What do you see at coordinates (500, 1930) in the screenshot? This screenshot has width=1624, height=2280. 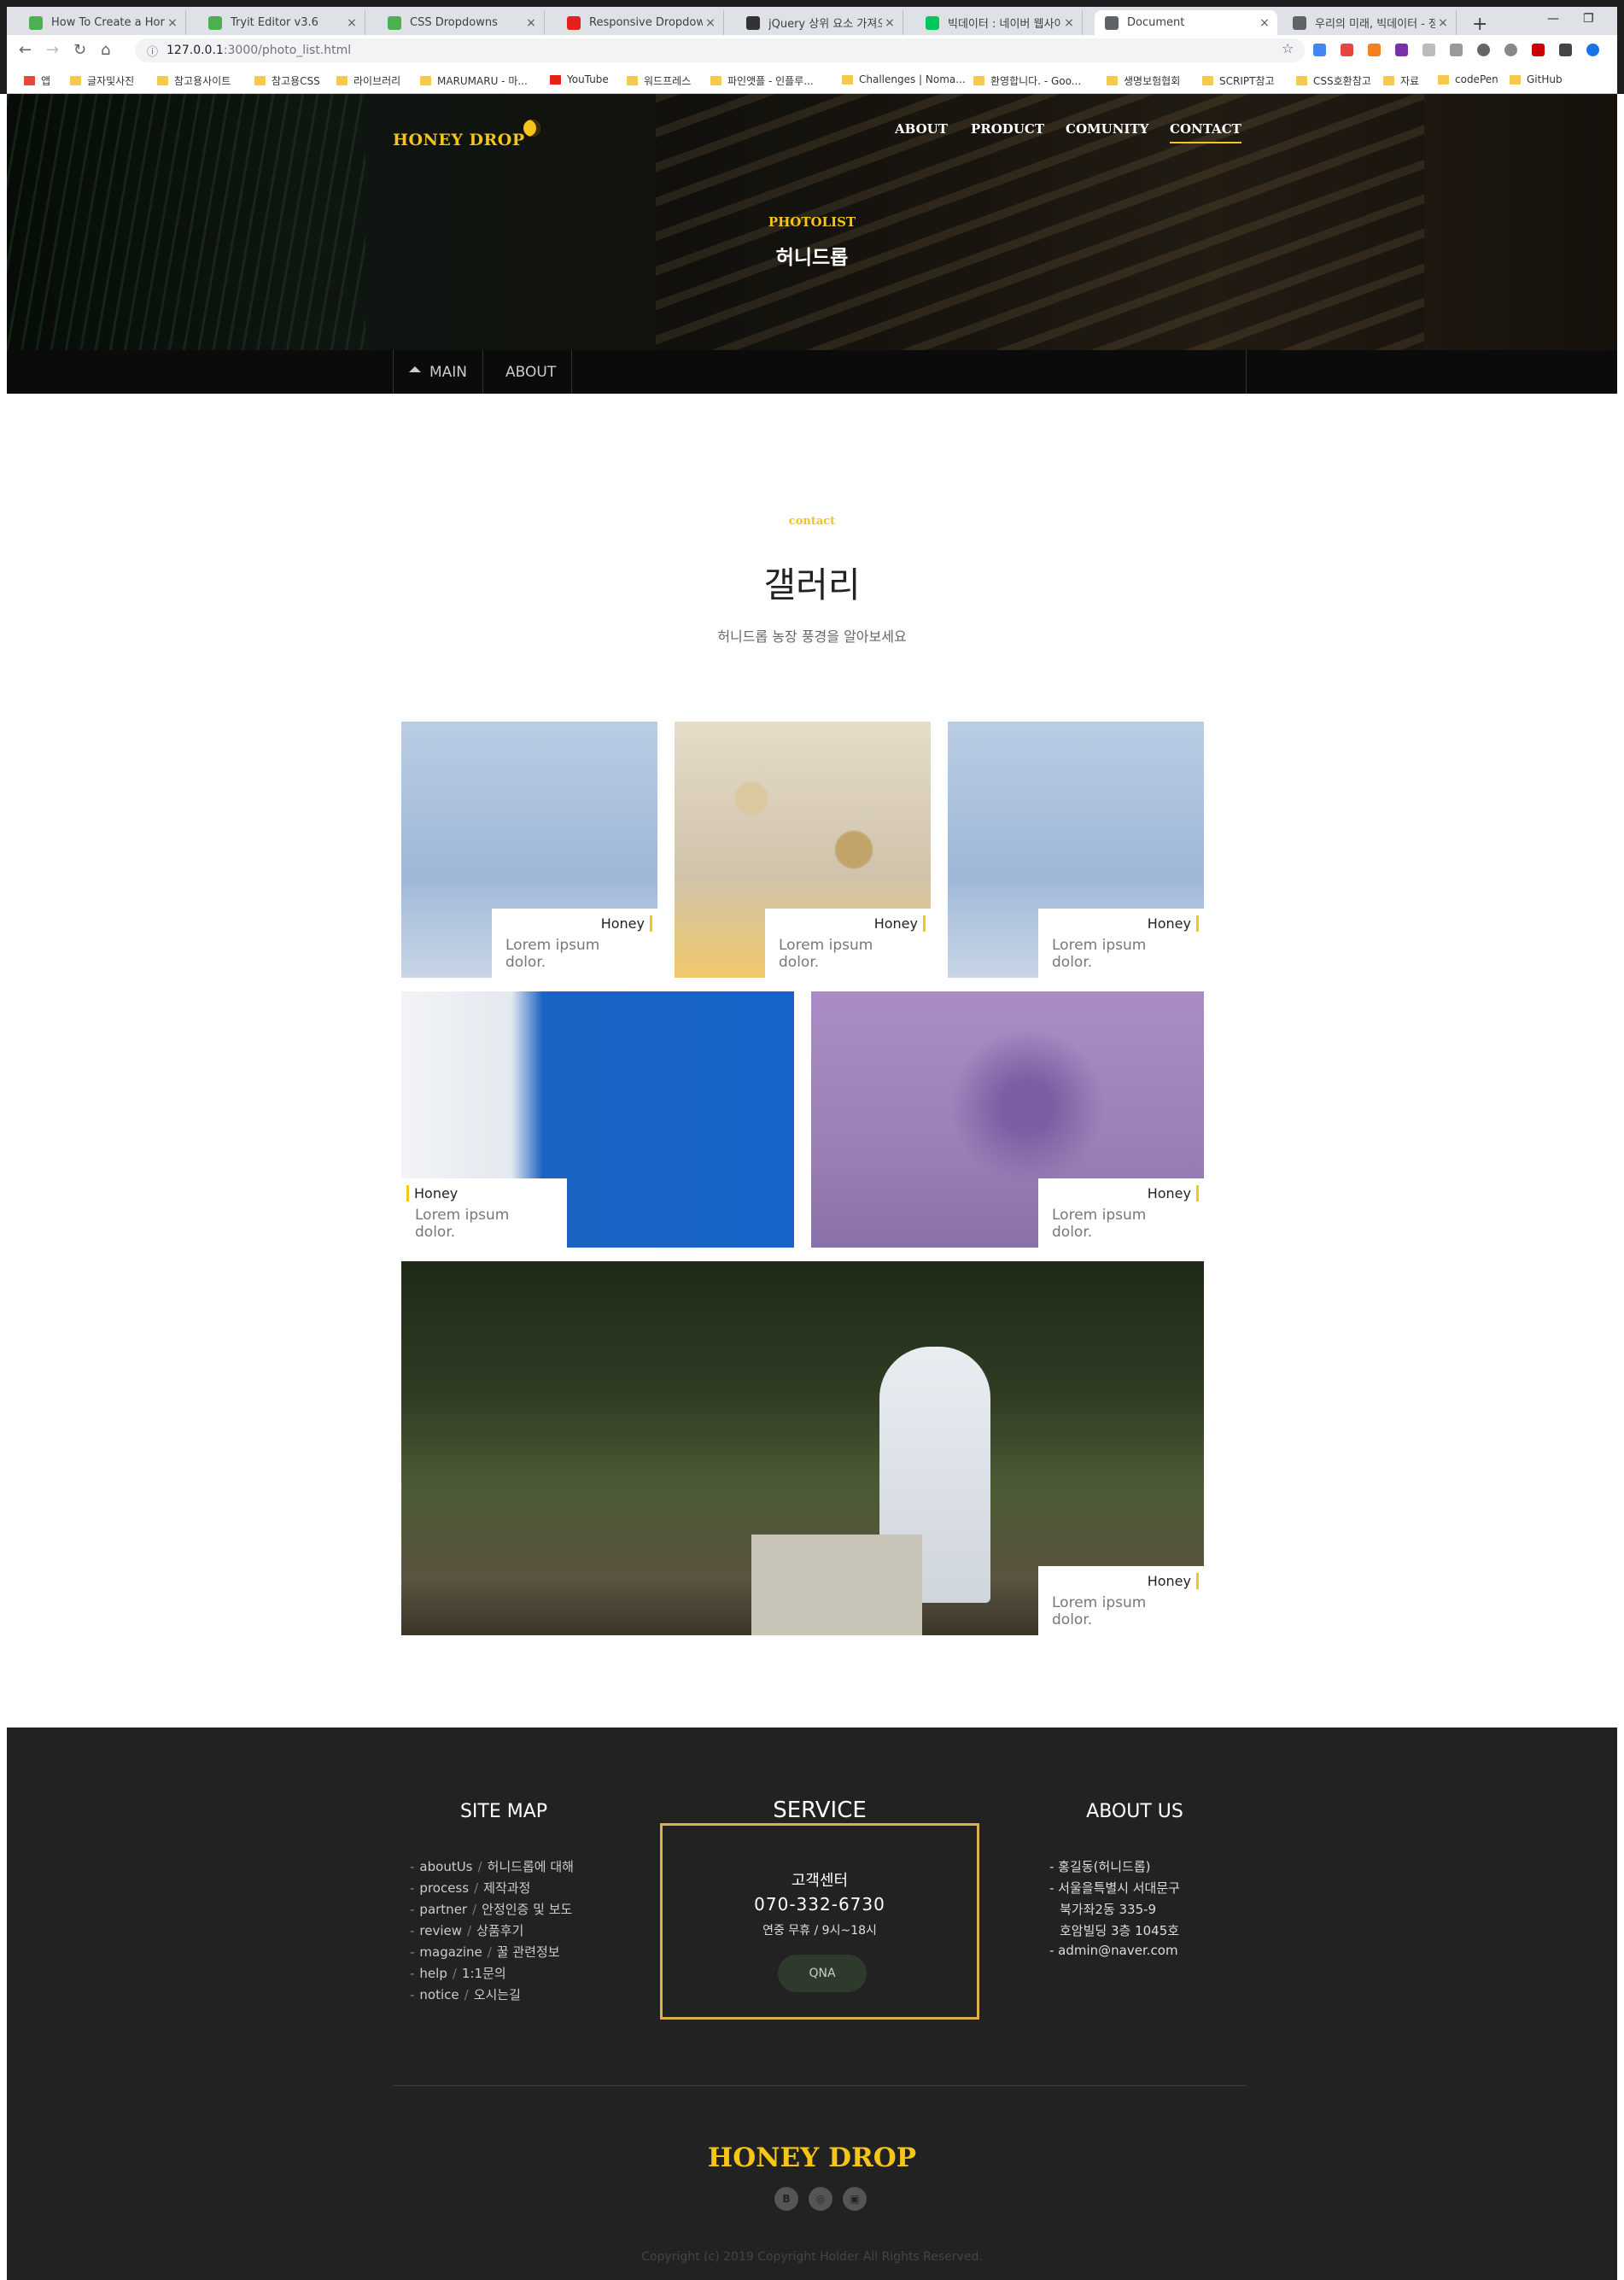 I see `sitemap-ko: 상품후기` at bounding box center [500, 1930].